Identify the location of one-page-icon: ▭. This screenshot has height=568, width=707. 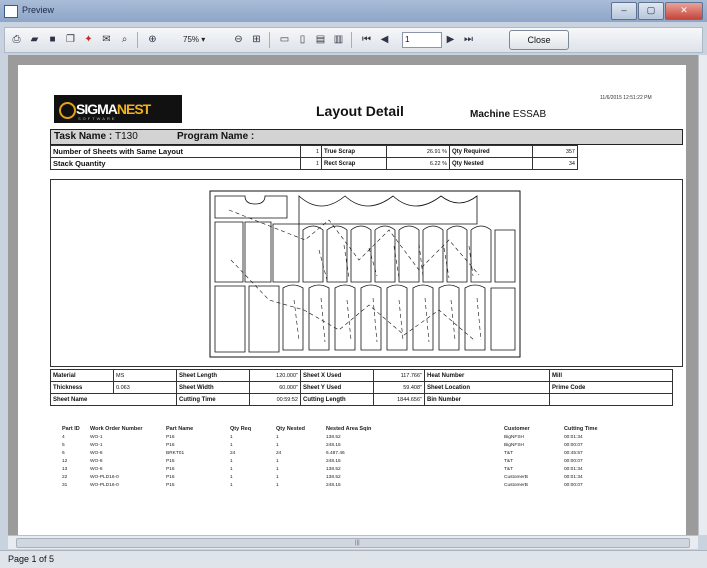
(284, 39).